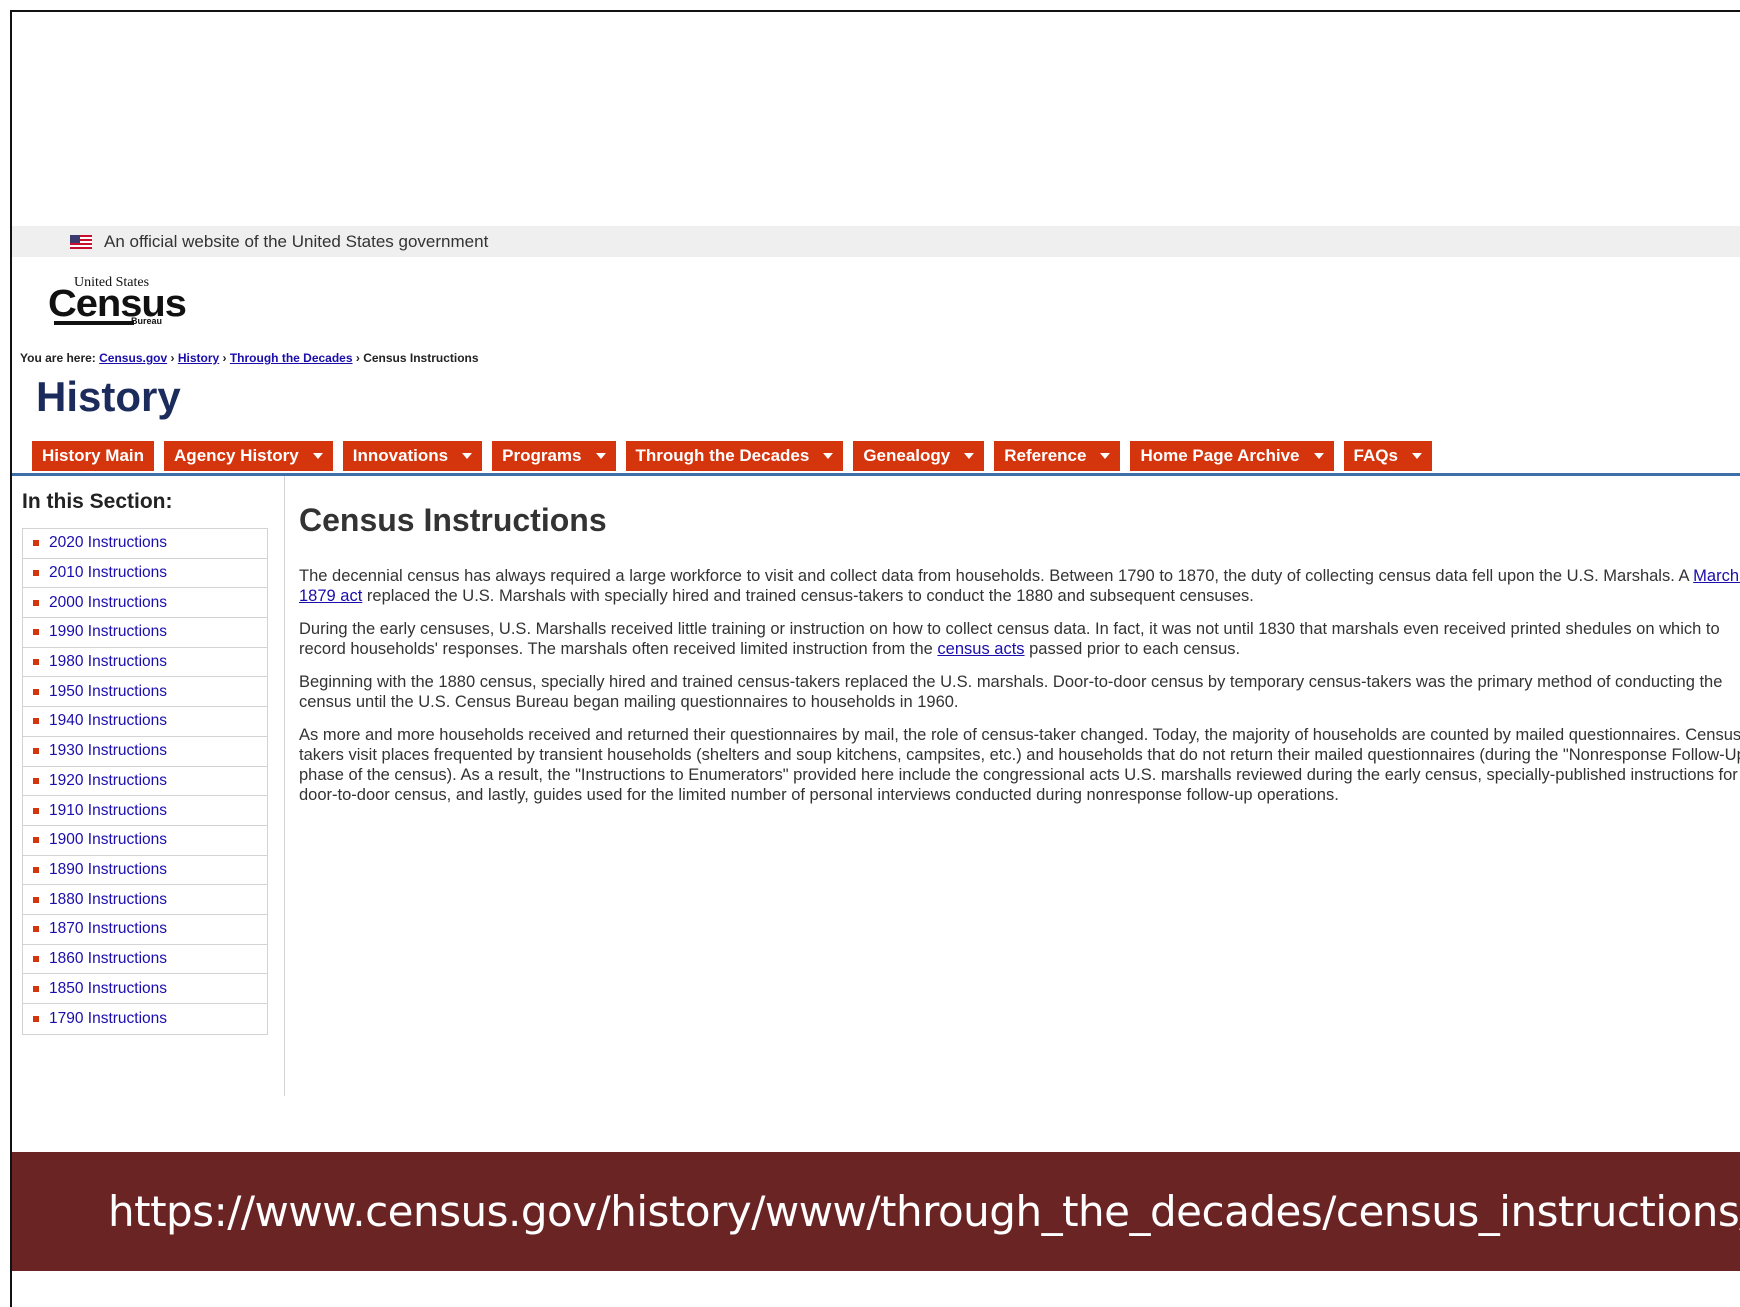 This screenshot has width=1740, height=1307. I want to click on sidebar-item-1900: 1900 Instructions, so click(145, 841).